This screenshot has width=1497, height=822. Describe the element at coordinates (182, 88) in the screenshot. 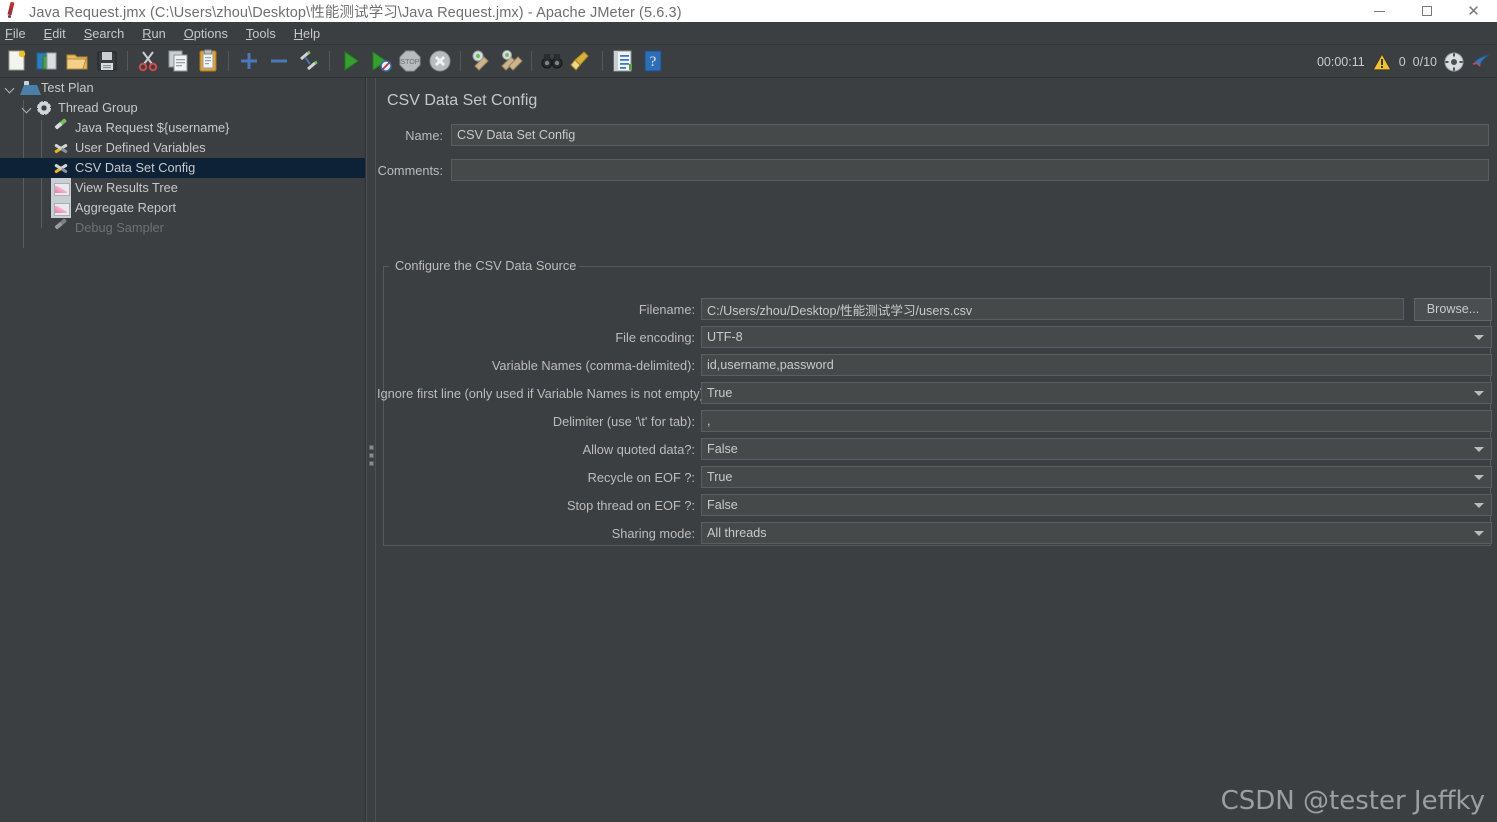

I see `tree-item-test-plan: Test Plan` at that location.